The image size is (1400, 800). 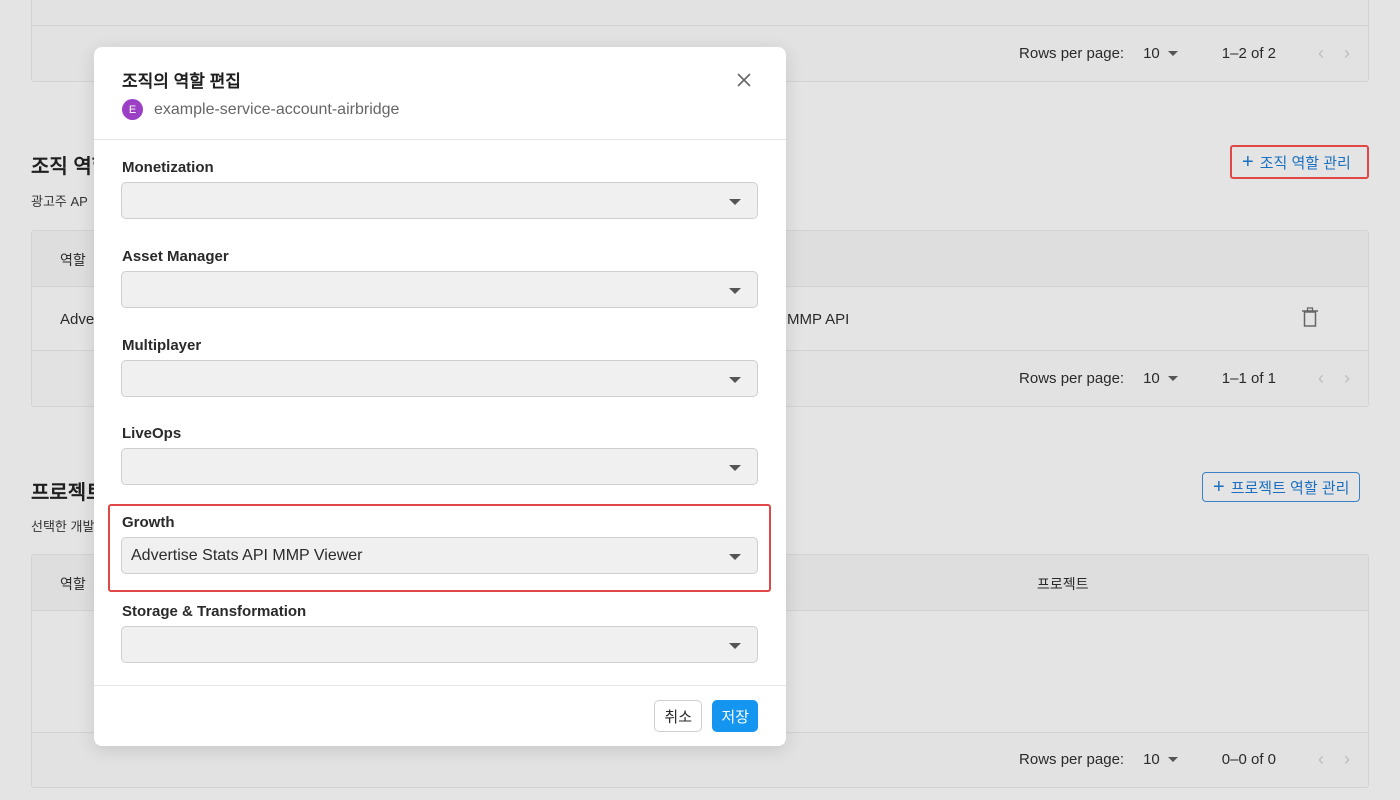 I want to click on pagination: Rows per page: 10 0–0 of 0 ‹ ›, so click(x=1186, y=759).